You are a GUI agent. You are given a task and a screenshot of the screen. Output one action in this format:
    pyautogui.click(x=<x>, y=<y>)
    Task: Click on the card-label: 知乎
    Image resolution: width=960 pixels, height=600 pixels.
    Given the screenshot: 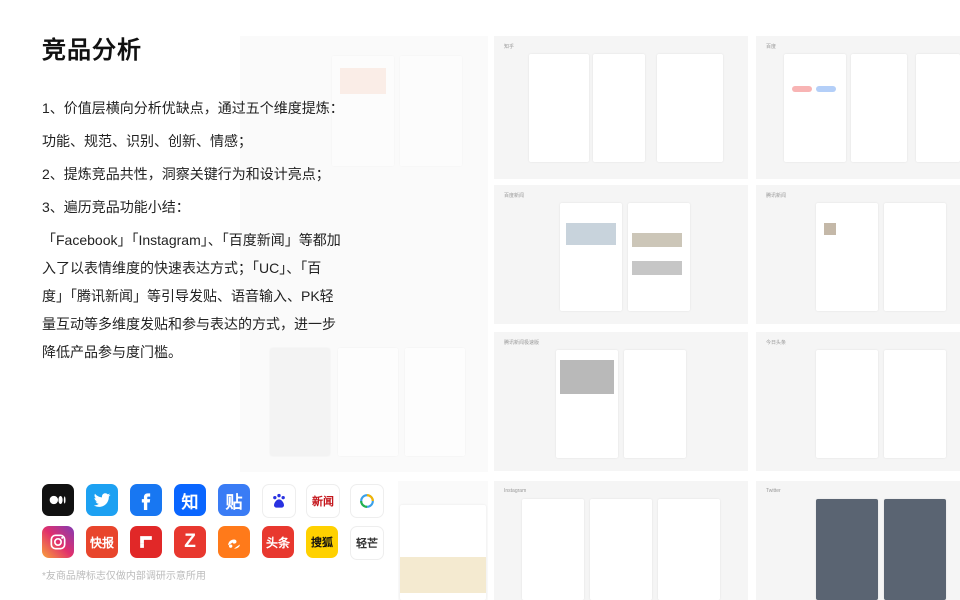 What is the action you would take?
    pyautogui.click(x=509, y=47)
    